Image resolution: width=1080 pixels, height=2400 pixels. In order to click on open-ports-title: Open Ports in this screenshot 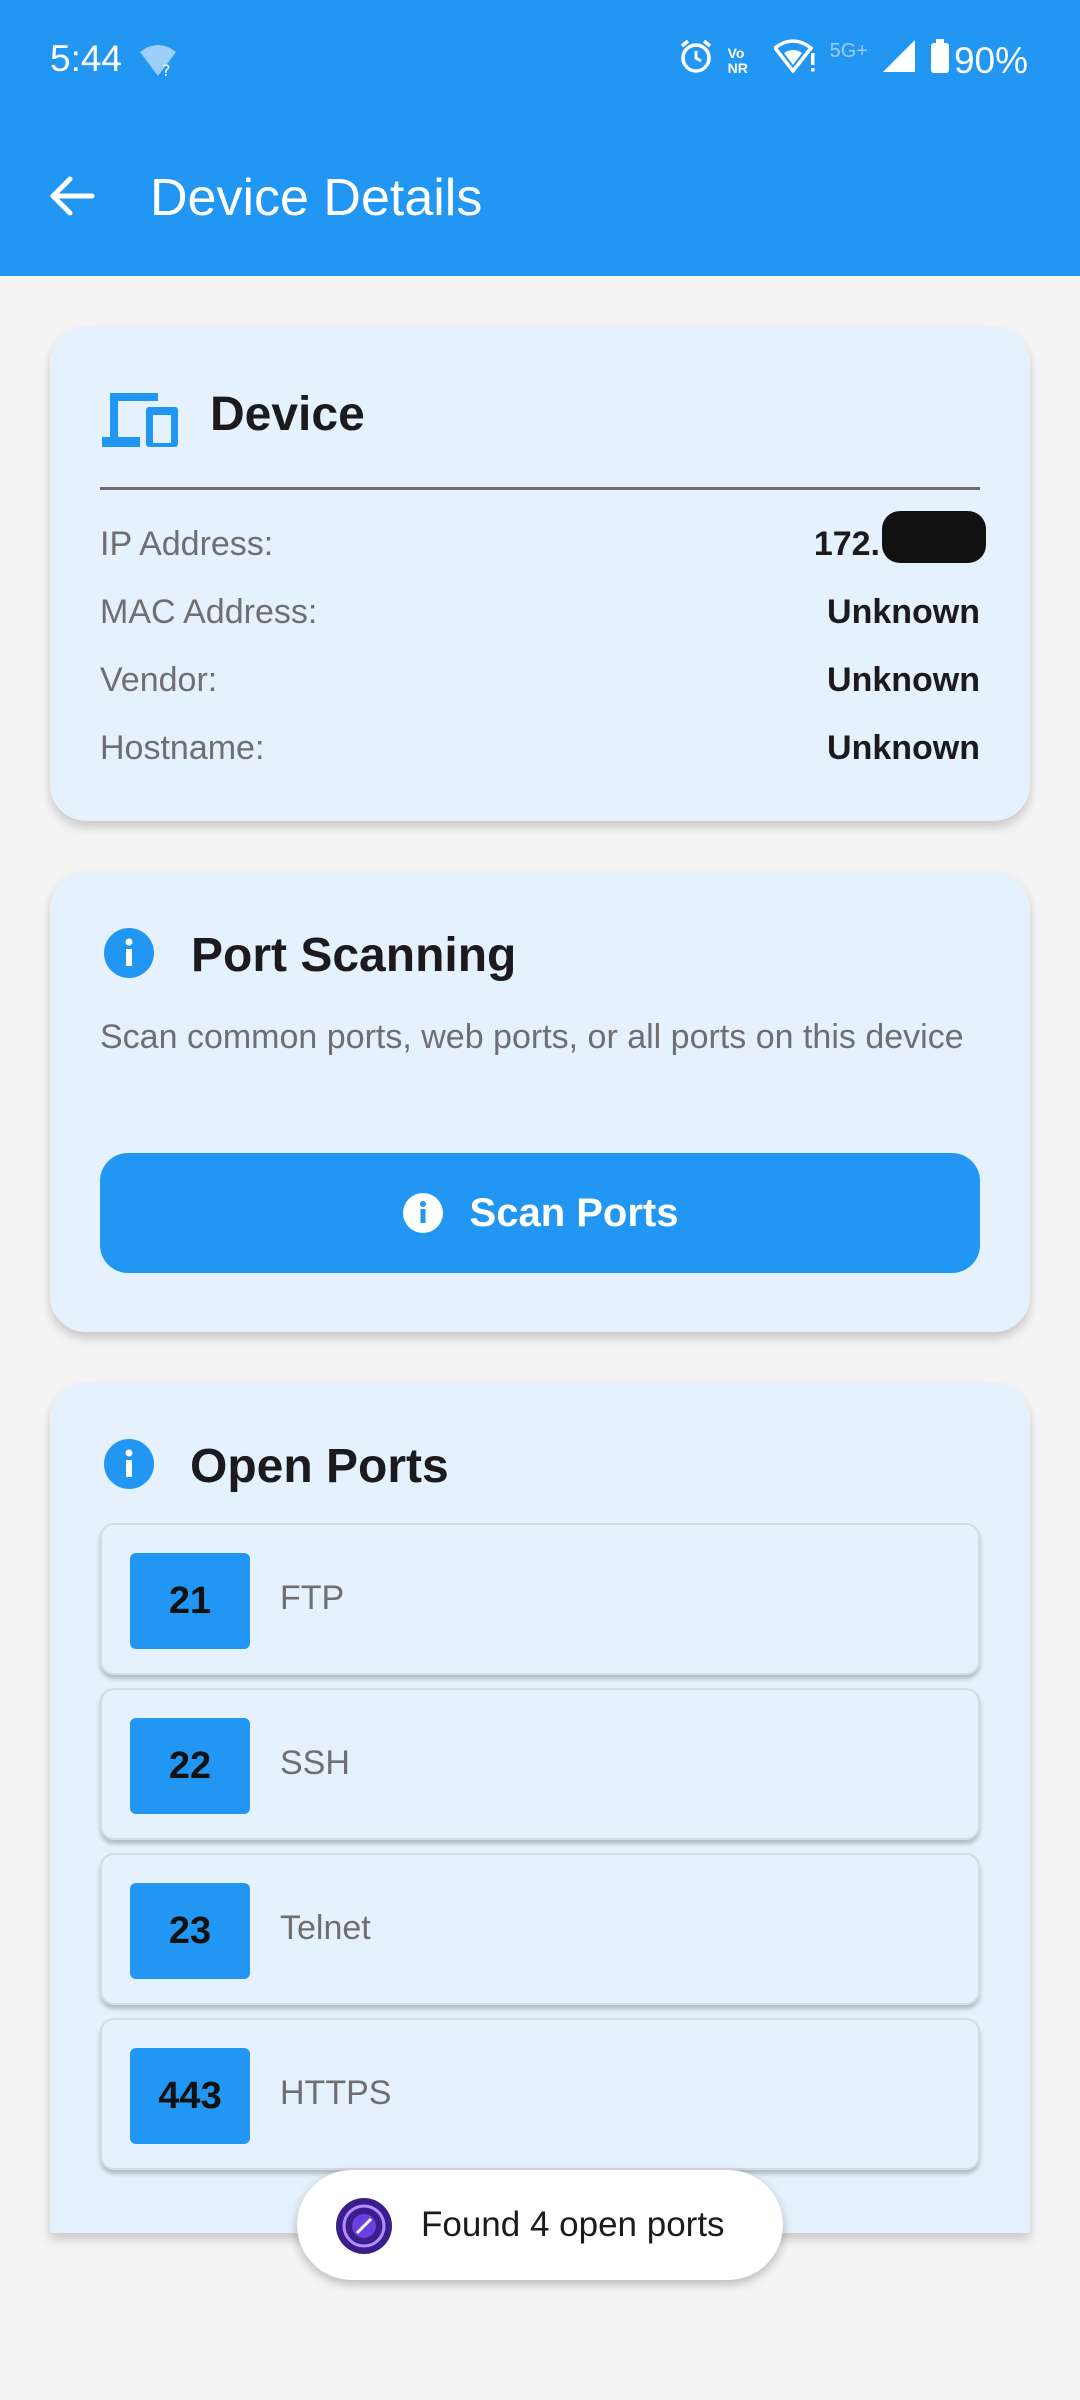, I will do `click(319, 1466)`.